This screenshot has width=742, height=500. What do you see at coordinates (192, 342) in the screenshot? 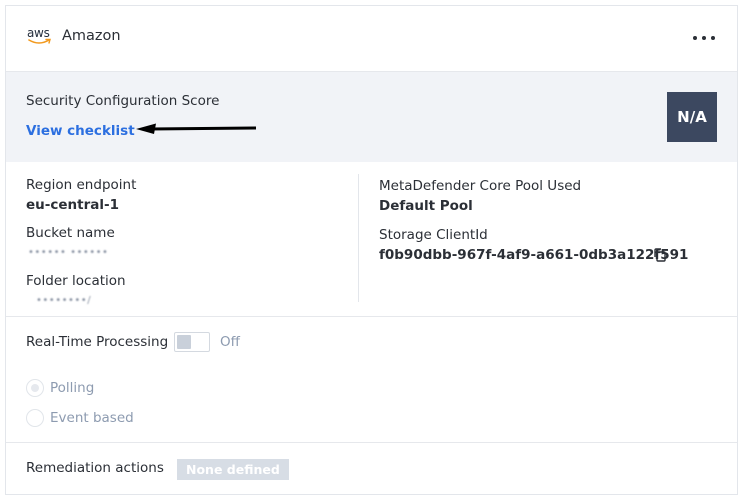
I see `realtime-toggle` at bounding box center [192, 342].